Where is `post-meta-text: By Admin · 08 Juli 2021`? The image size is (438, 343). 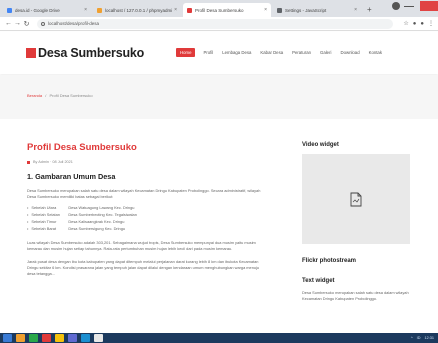
post-meta-text: By Admin · 08 Juli 2021 is located at coordinates (53, 162).